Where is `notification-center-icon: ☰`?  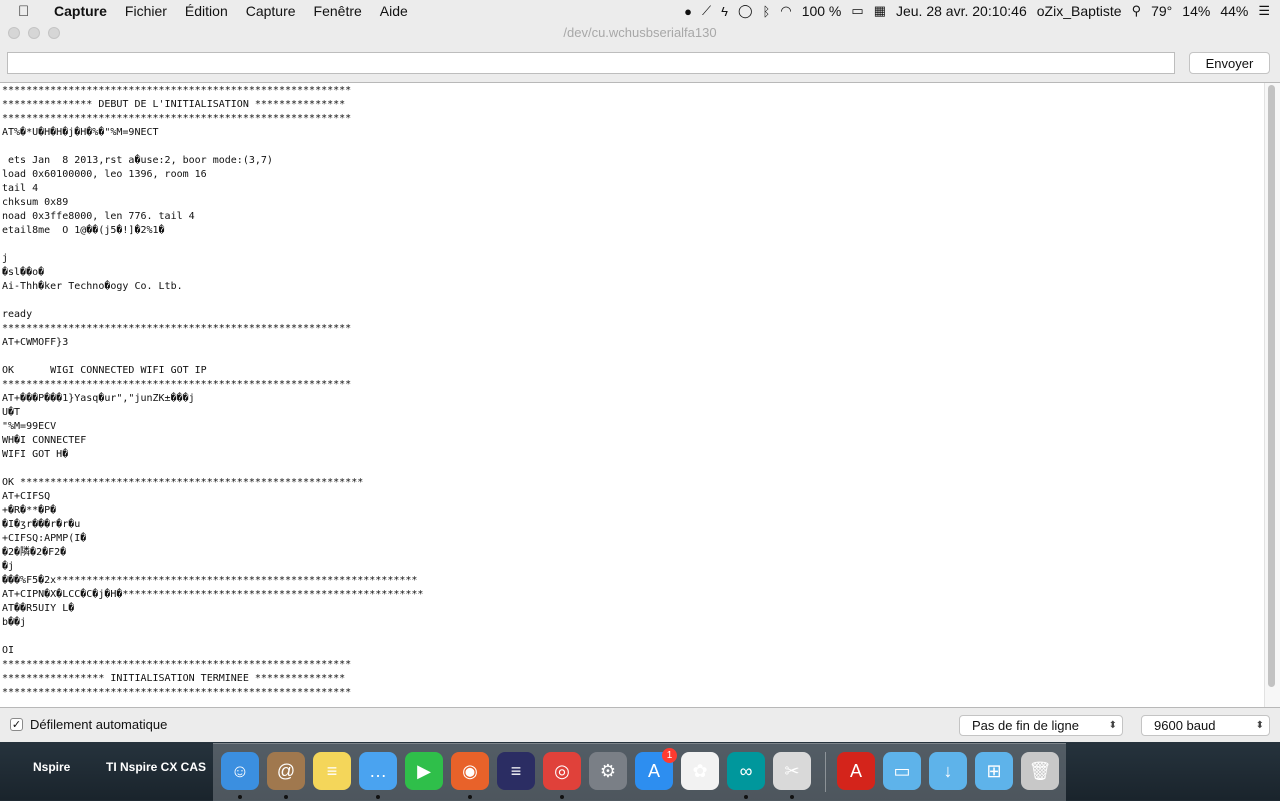
notification-center-icon: ☰ is located at coordinates (1264, 11).